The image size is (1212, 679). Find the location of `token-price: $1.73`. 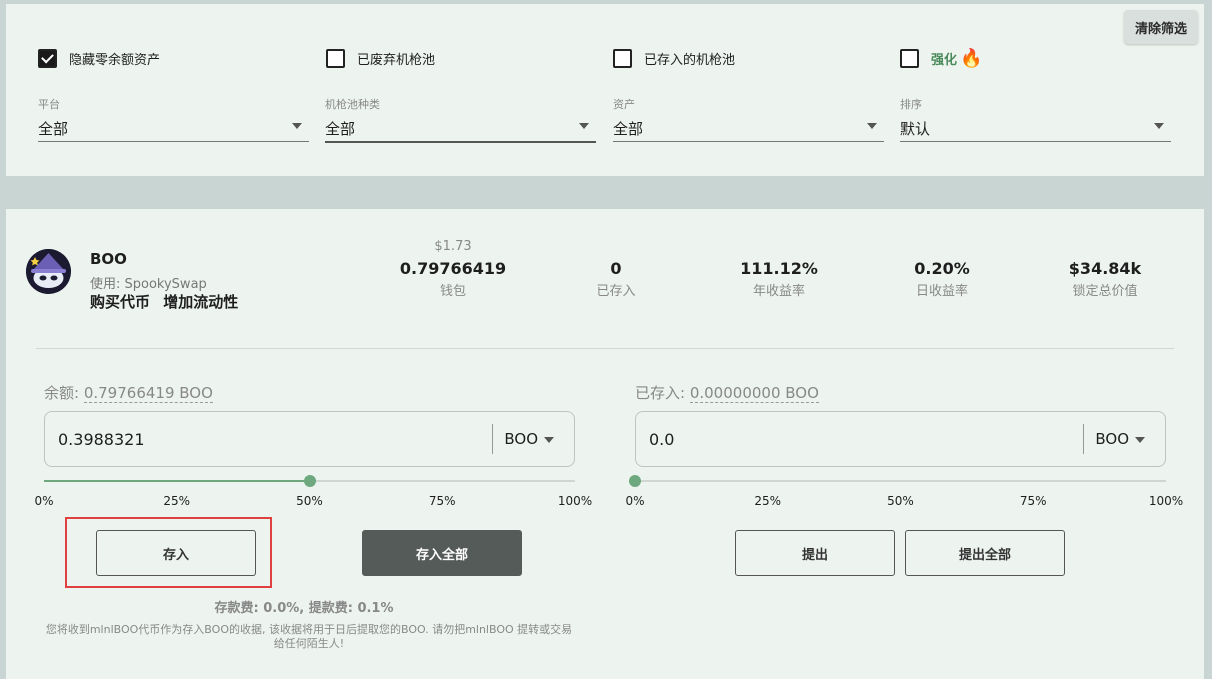

token-price: $1.73 is located at coordinates (453, 246).